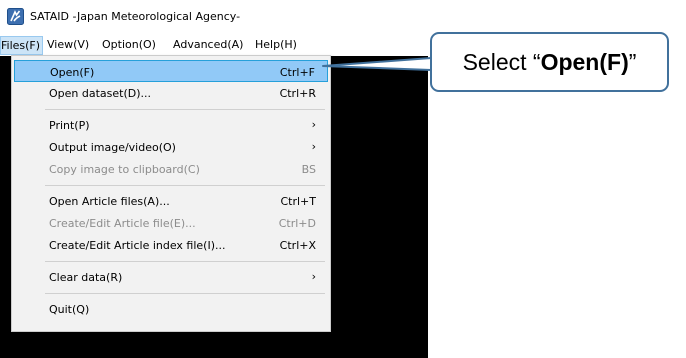 This screenshot has width=686, height=358. What do you see at coordinates (69, 125) in the screenshot?
I see `menu-item-label: Print(P)` at bounding box center [69, 125].